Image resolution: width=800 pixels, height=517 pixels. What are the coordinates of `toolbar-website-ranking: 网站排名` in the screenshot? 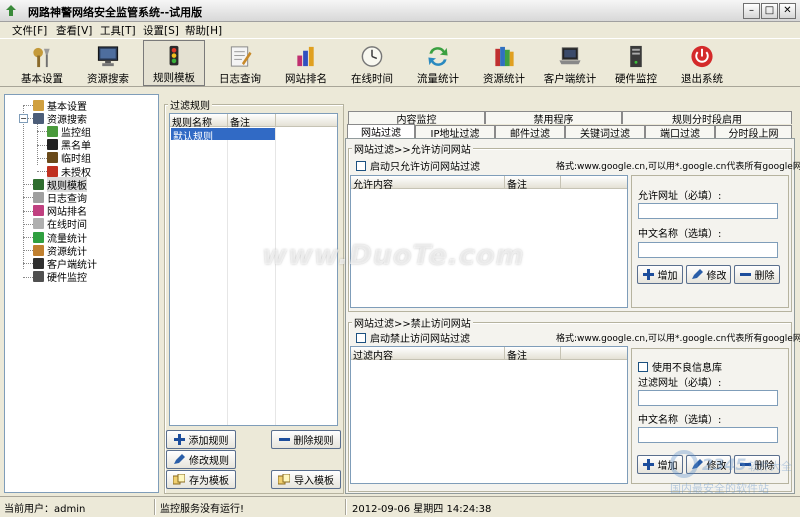 It's located at (306, 63).